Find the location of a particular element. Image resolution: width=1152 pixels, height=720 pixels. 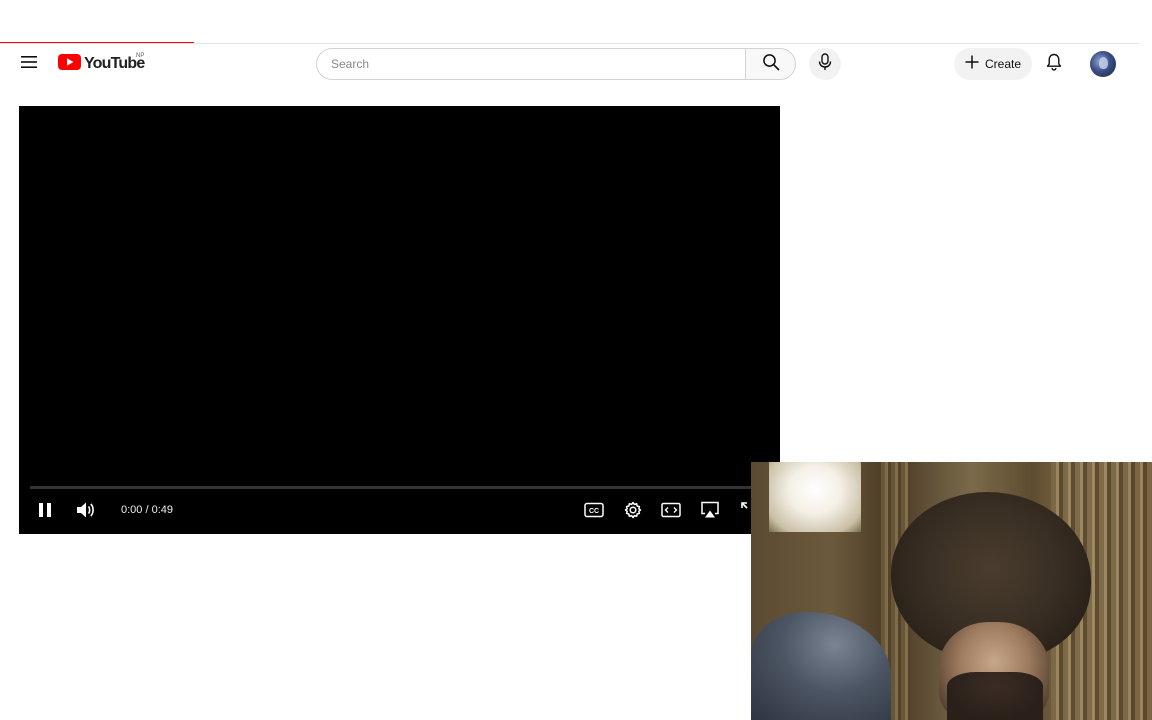

volume-icon is located at coordinates (86, 512).